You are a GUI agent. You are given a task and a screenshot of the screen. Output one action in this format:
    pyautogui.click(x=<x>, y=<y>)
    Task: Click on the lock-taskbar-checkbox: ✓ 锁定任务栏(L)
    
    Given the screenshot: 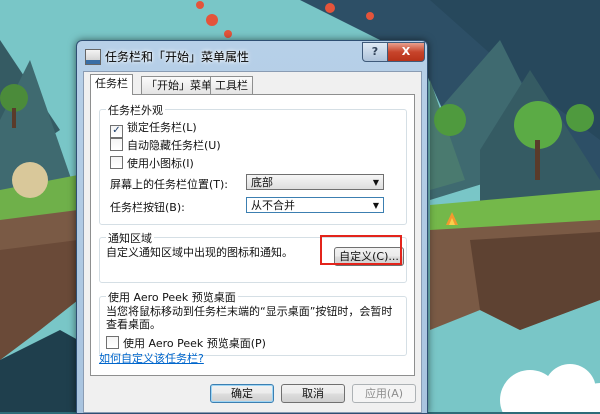 What is the action you would take?
    pyautogui.click(x=153, y=128)
    